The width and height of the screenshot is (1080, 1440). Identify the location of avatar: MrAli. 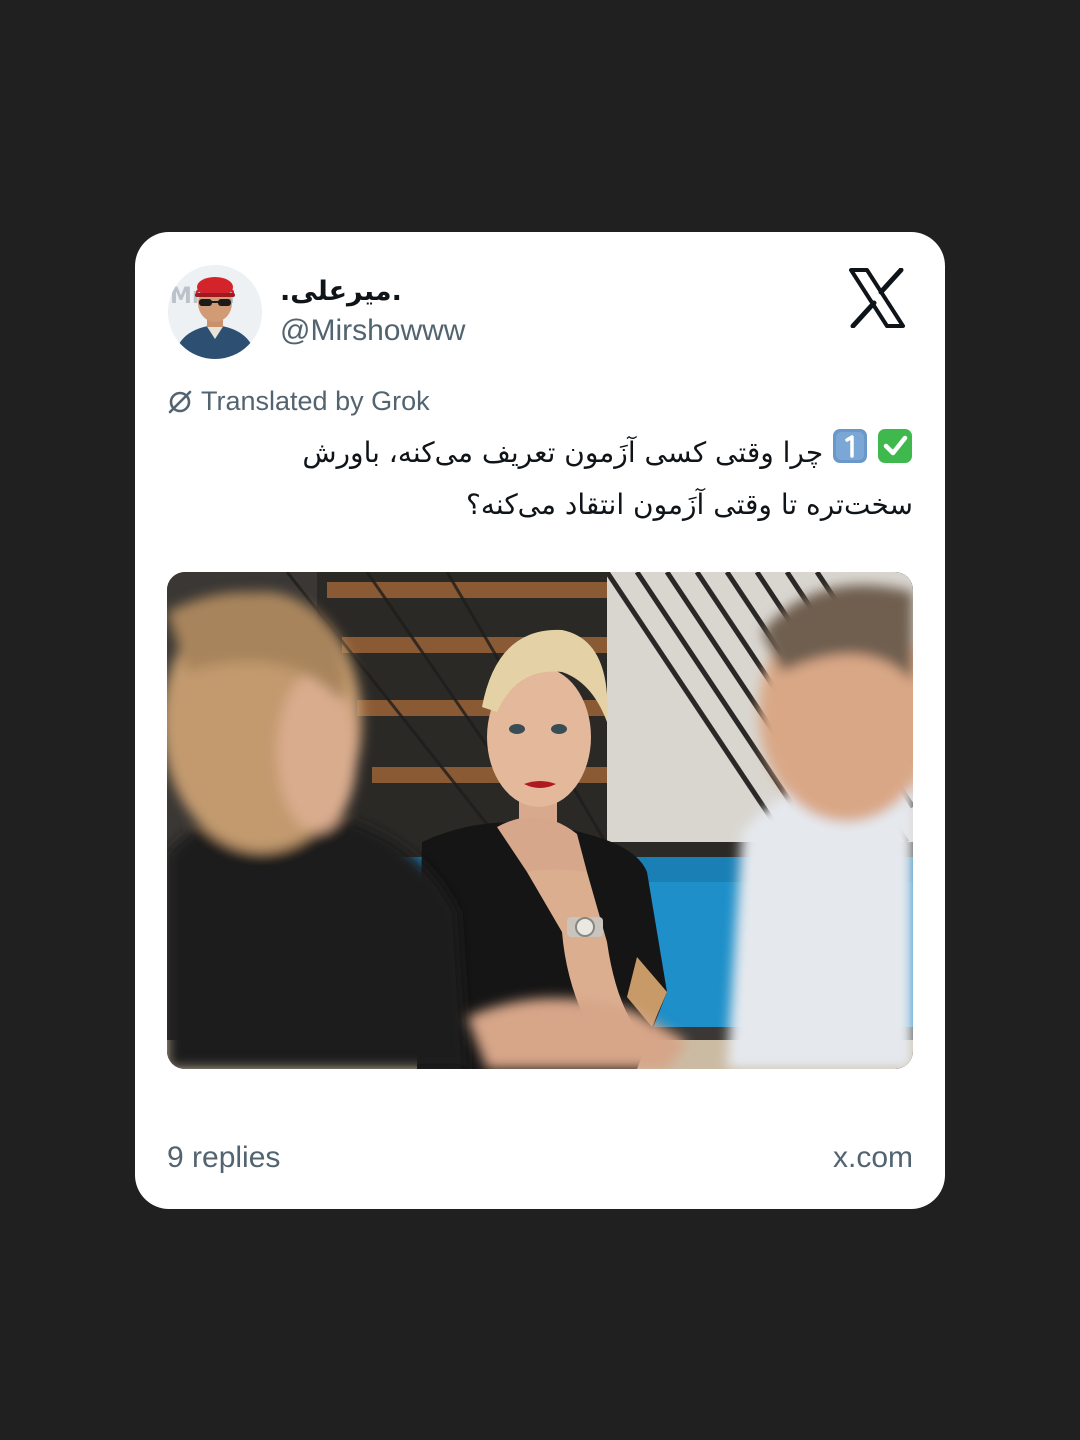
(215, 312).